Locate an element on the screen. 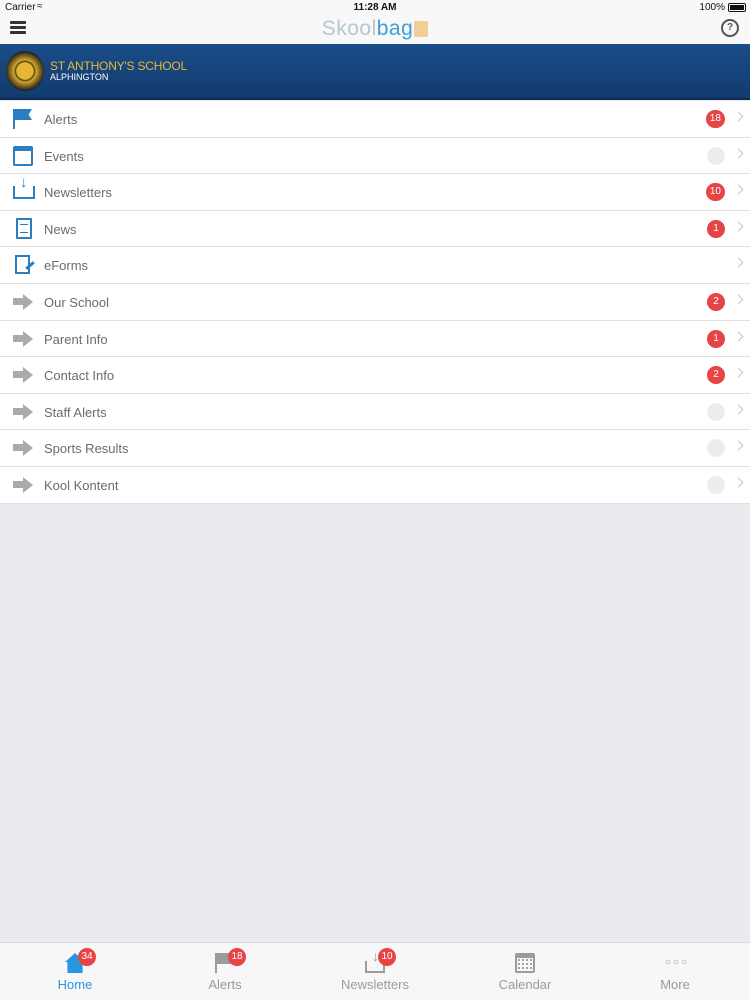 Image resolution: width=750 pixels, height=1000 pixels. tab-label: Calendar is located at coordinates (525, 984).